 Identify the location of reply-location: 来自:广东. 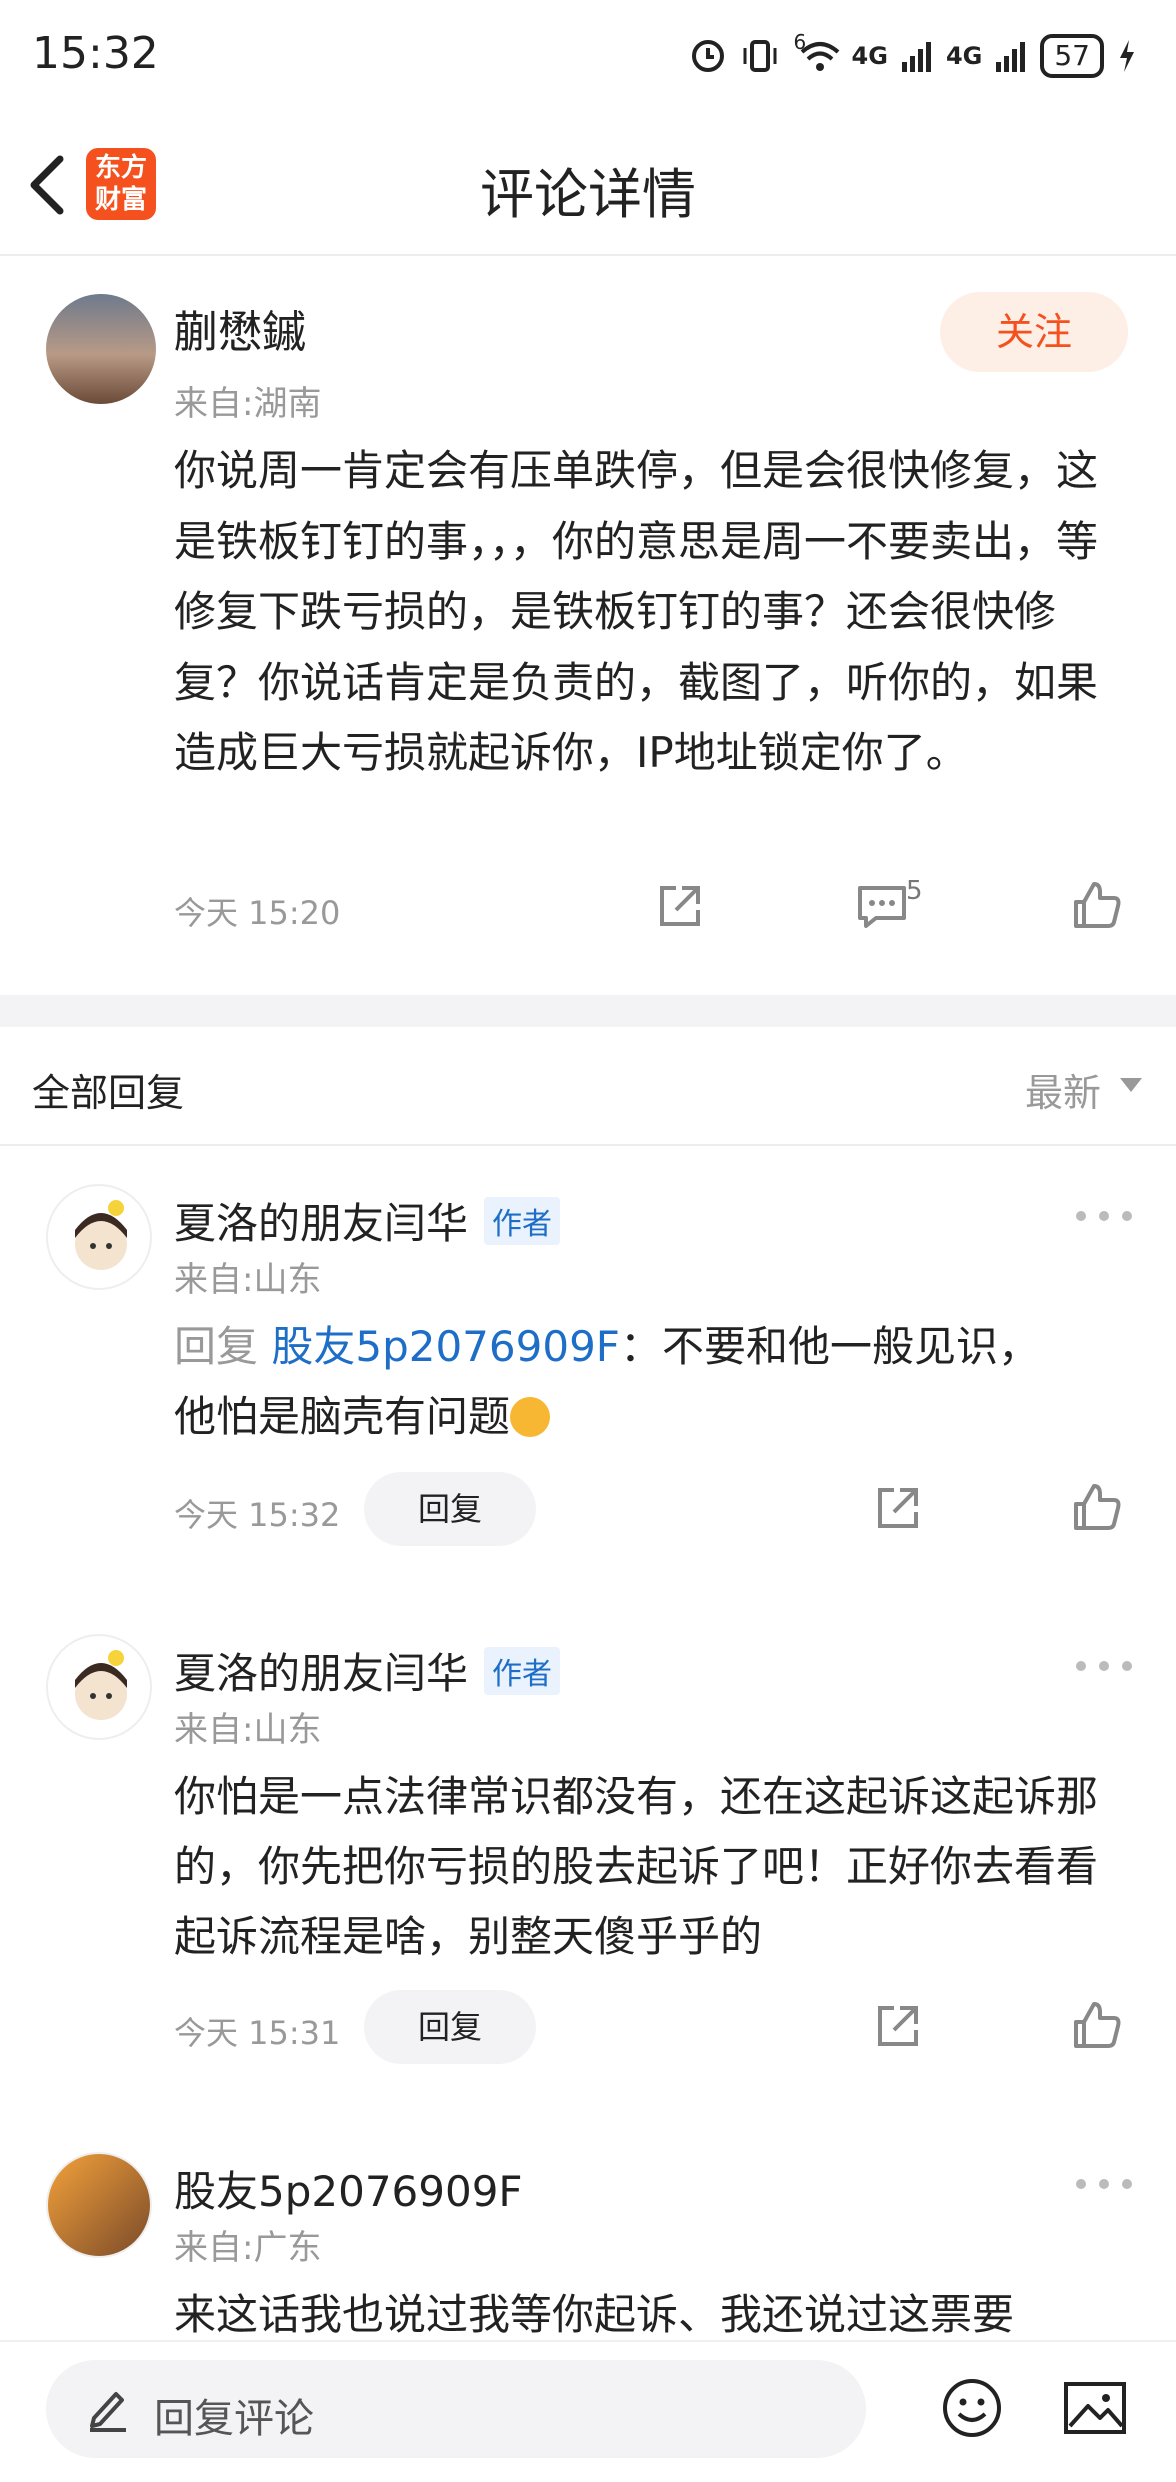
(248, 2248).